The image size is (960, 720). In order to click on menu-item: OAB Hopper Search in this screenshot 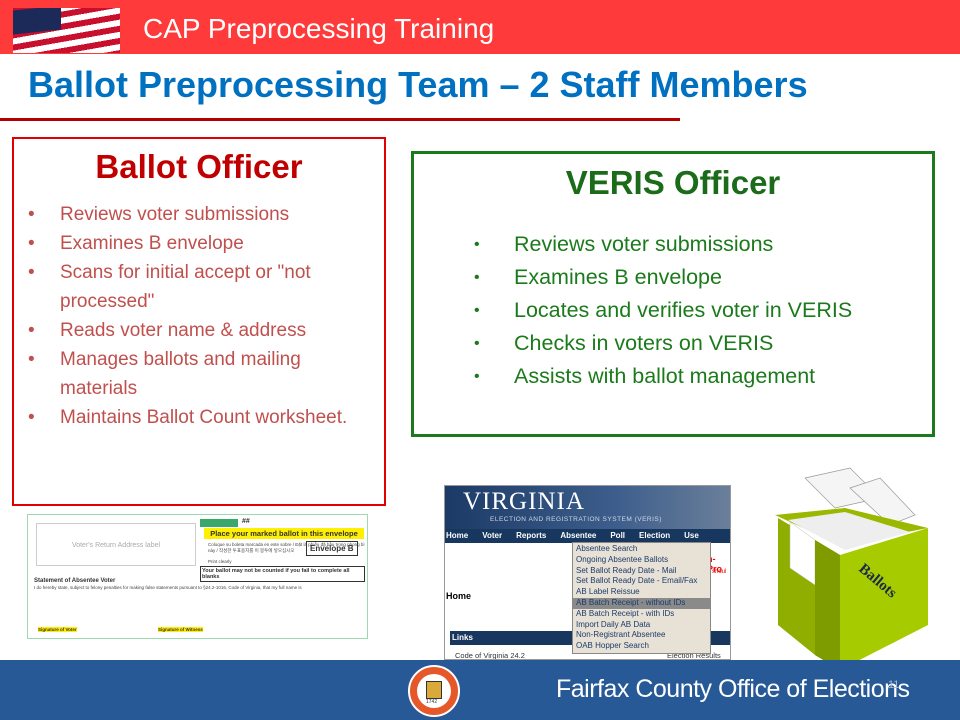, I will do `click(641, 646)`.